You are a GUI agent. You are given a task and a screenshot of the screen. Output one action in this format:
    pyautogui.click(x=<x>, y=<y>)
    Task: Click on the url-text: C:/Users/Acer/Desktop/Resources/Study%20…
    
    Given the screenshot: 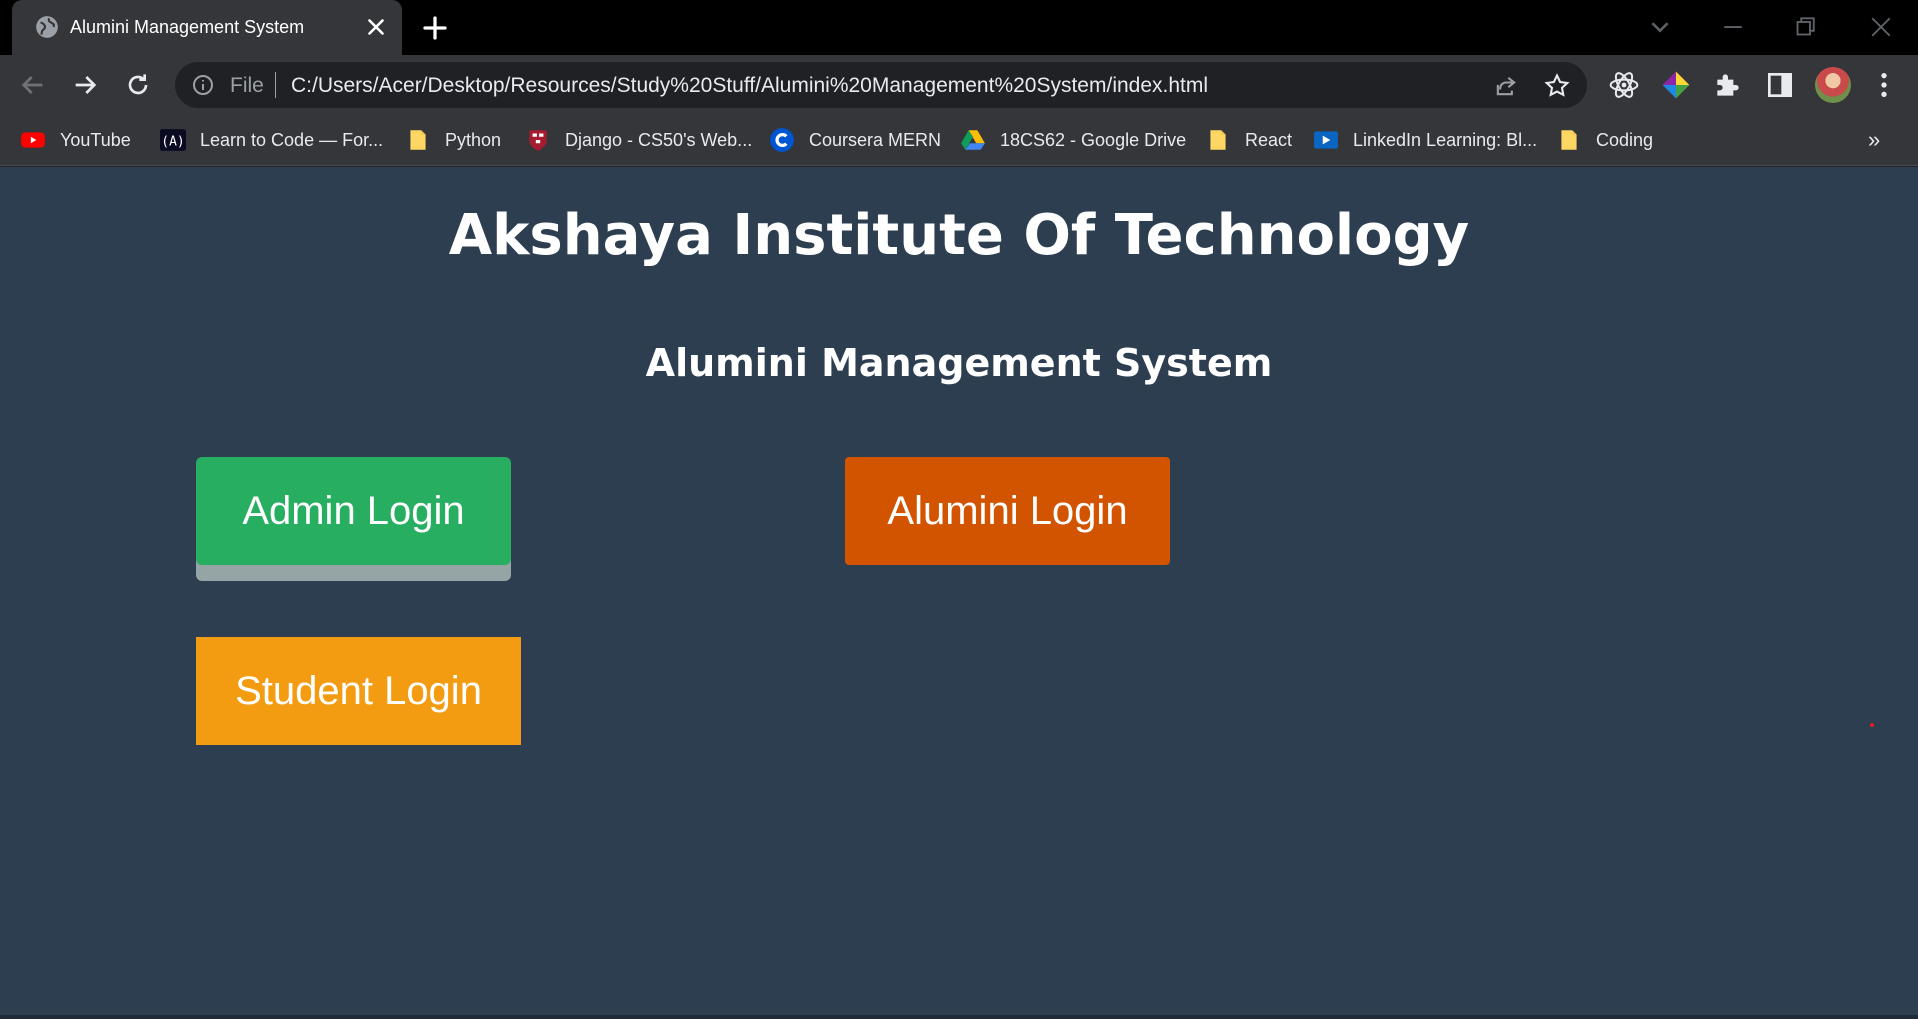 What is the action you would take?
    pyautogui.click(x=749, y=86)
    